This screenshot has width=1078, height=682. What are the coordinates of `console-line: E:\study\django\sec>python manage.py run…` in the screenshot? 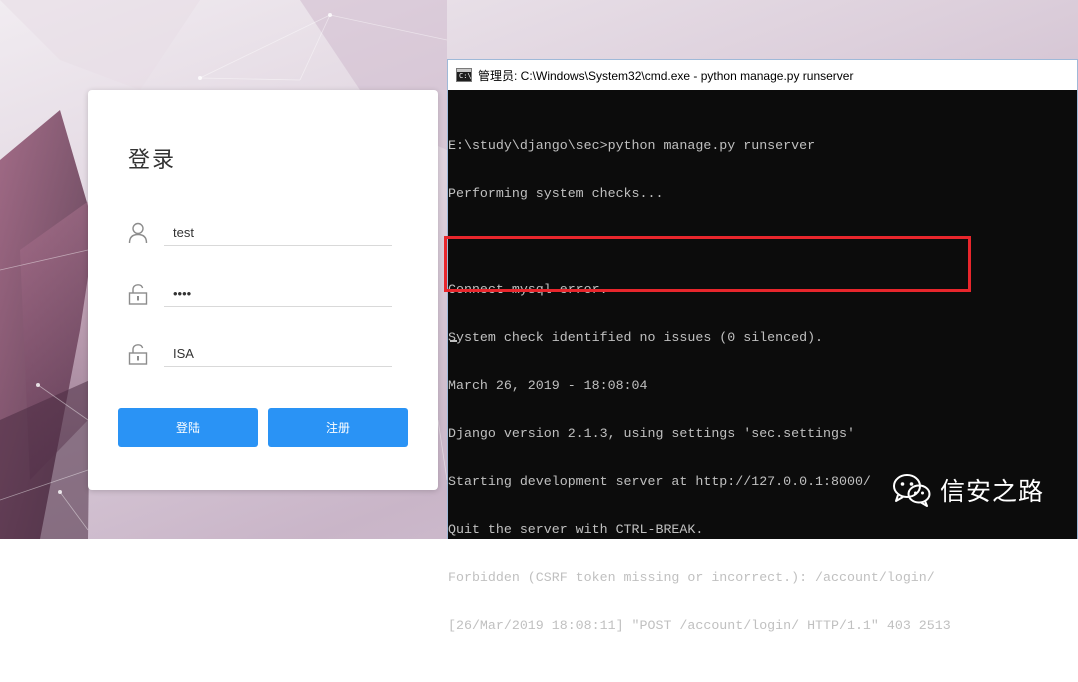 It's located at (632, 145).